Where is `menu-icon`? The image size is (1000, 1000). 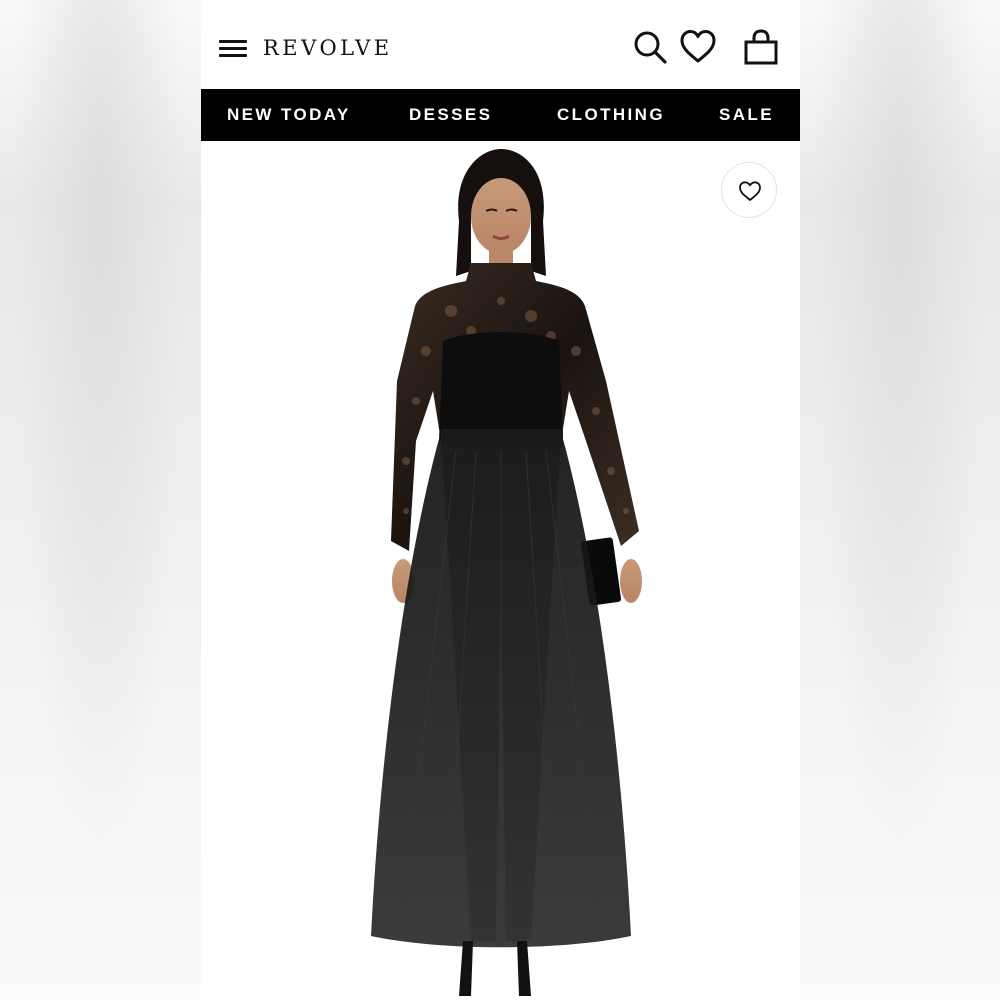 menu-icon is located at coordinates (233, 48).